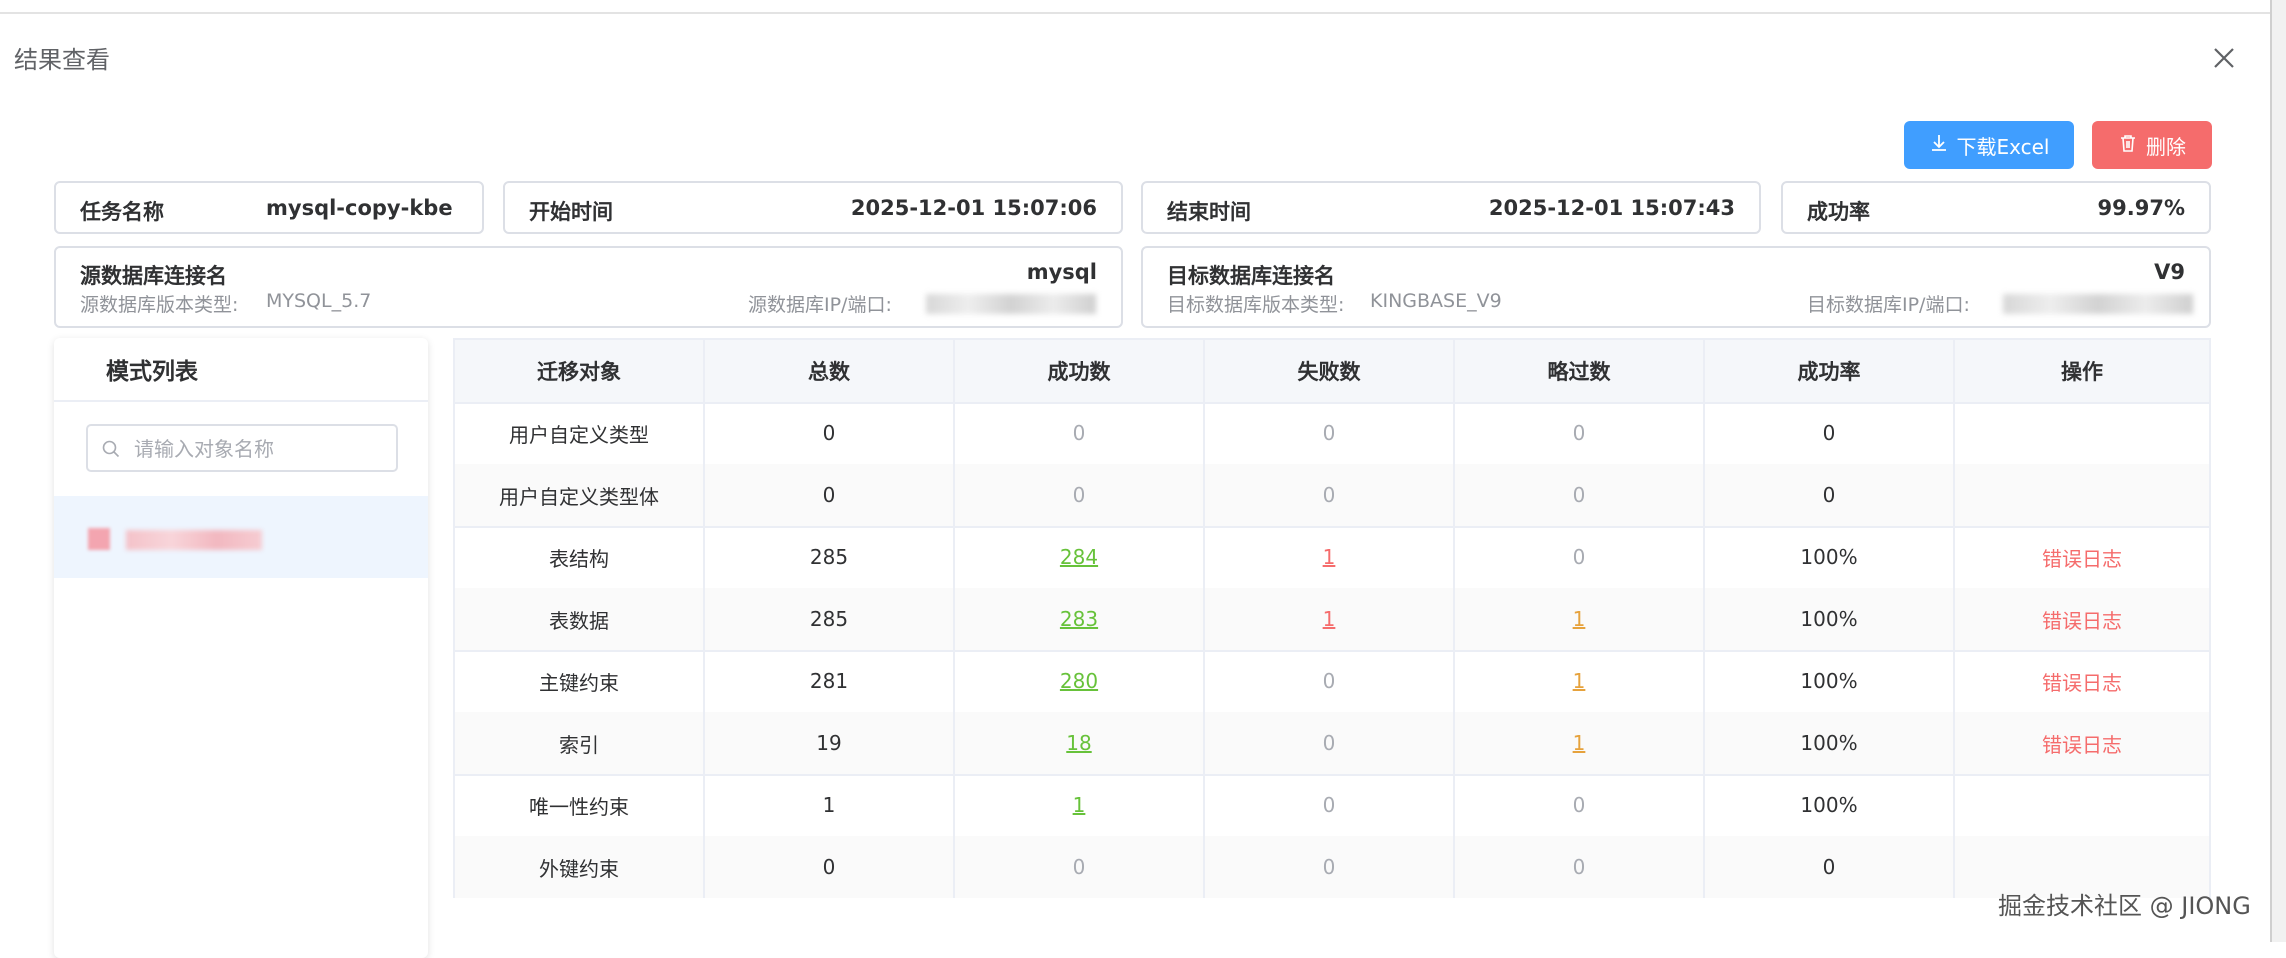 The width and height of the screenshot is (2286, 958). Describe the element at coordinates (571, 212) in the screenshot. I see `start-time-label: 开始时间` at that location.